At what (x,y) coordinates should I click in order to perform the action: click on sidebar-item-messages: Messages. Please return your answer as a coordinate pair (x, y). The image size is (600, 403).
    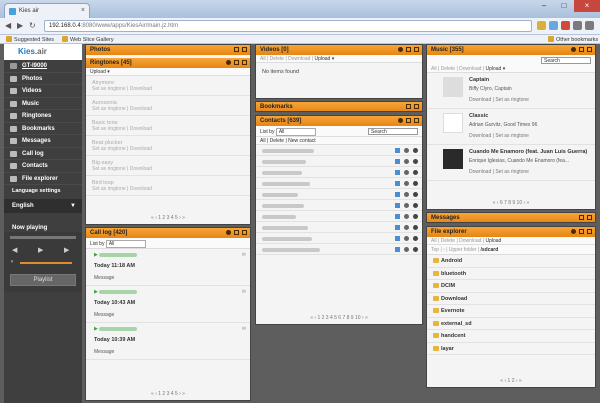
    Looking at the image, I should click on (43, 141).